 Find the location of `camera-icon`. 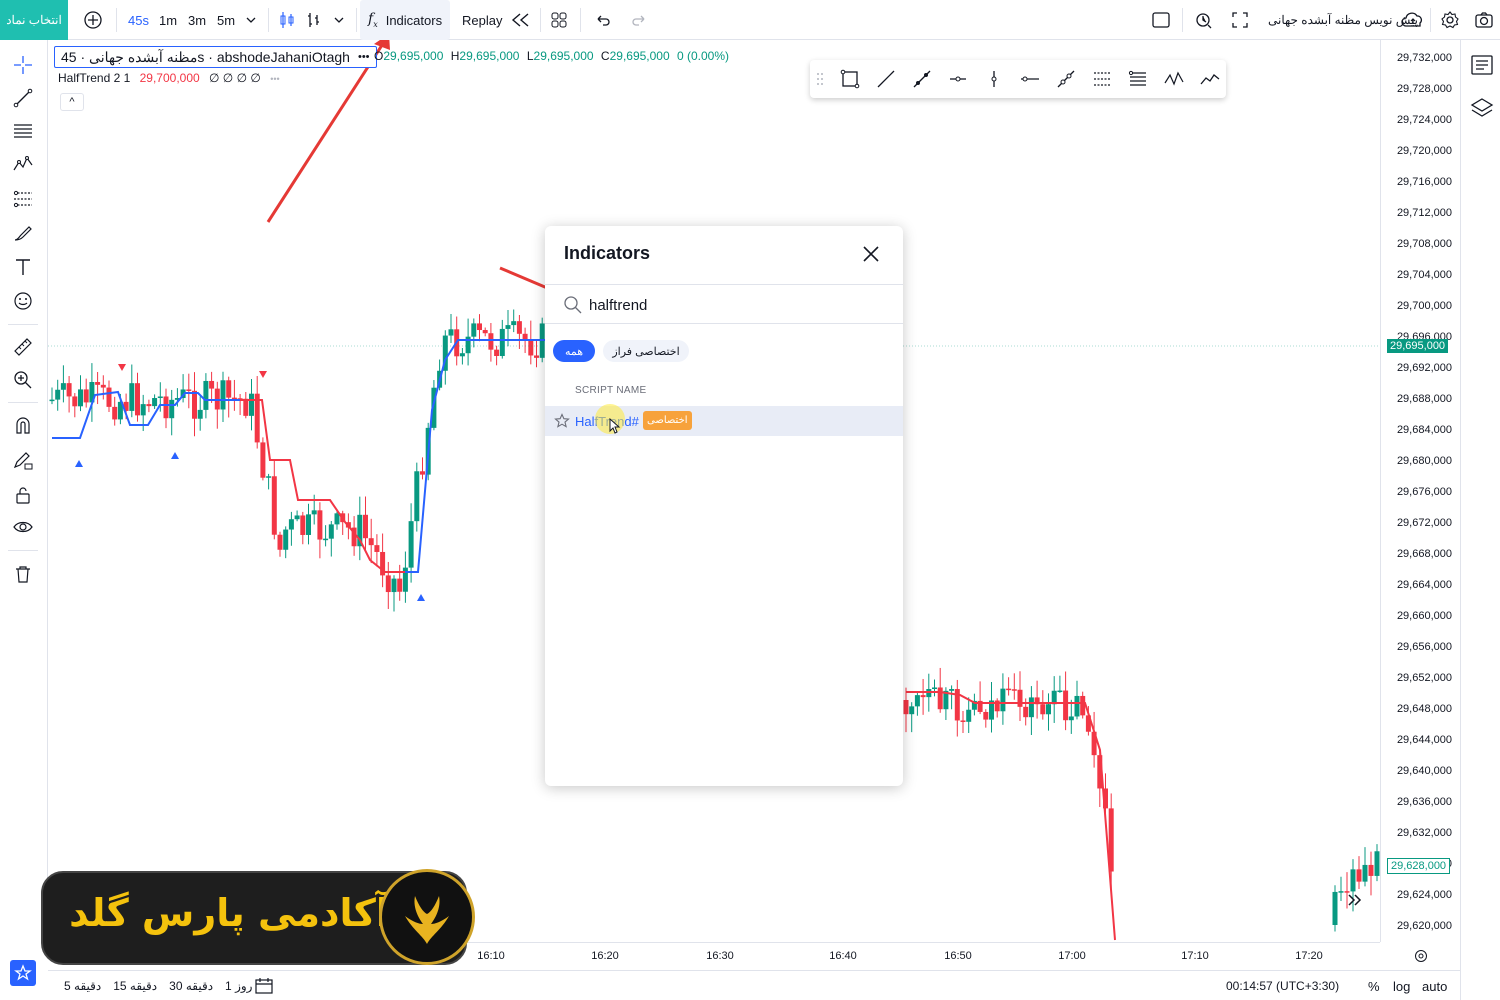

camera-icon is located at coordinates (1484, 20).